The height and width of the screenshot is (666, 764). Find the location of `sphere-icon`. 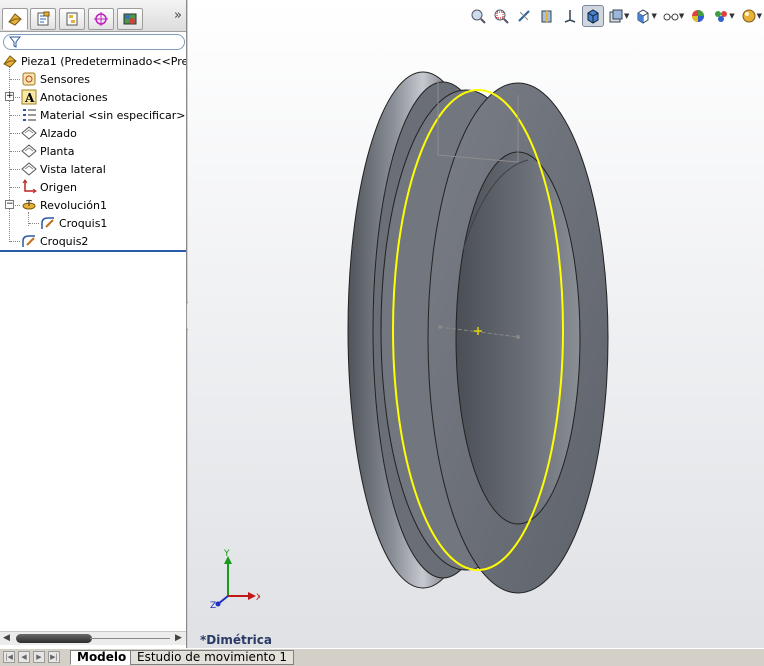

sphere-icon is located at coordinates (749, 16).